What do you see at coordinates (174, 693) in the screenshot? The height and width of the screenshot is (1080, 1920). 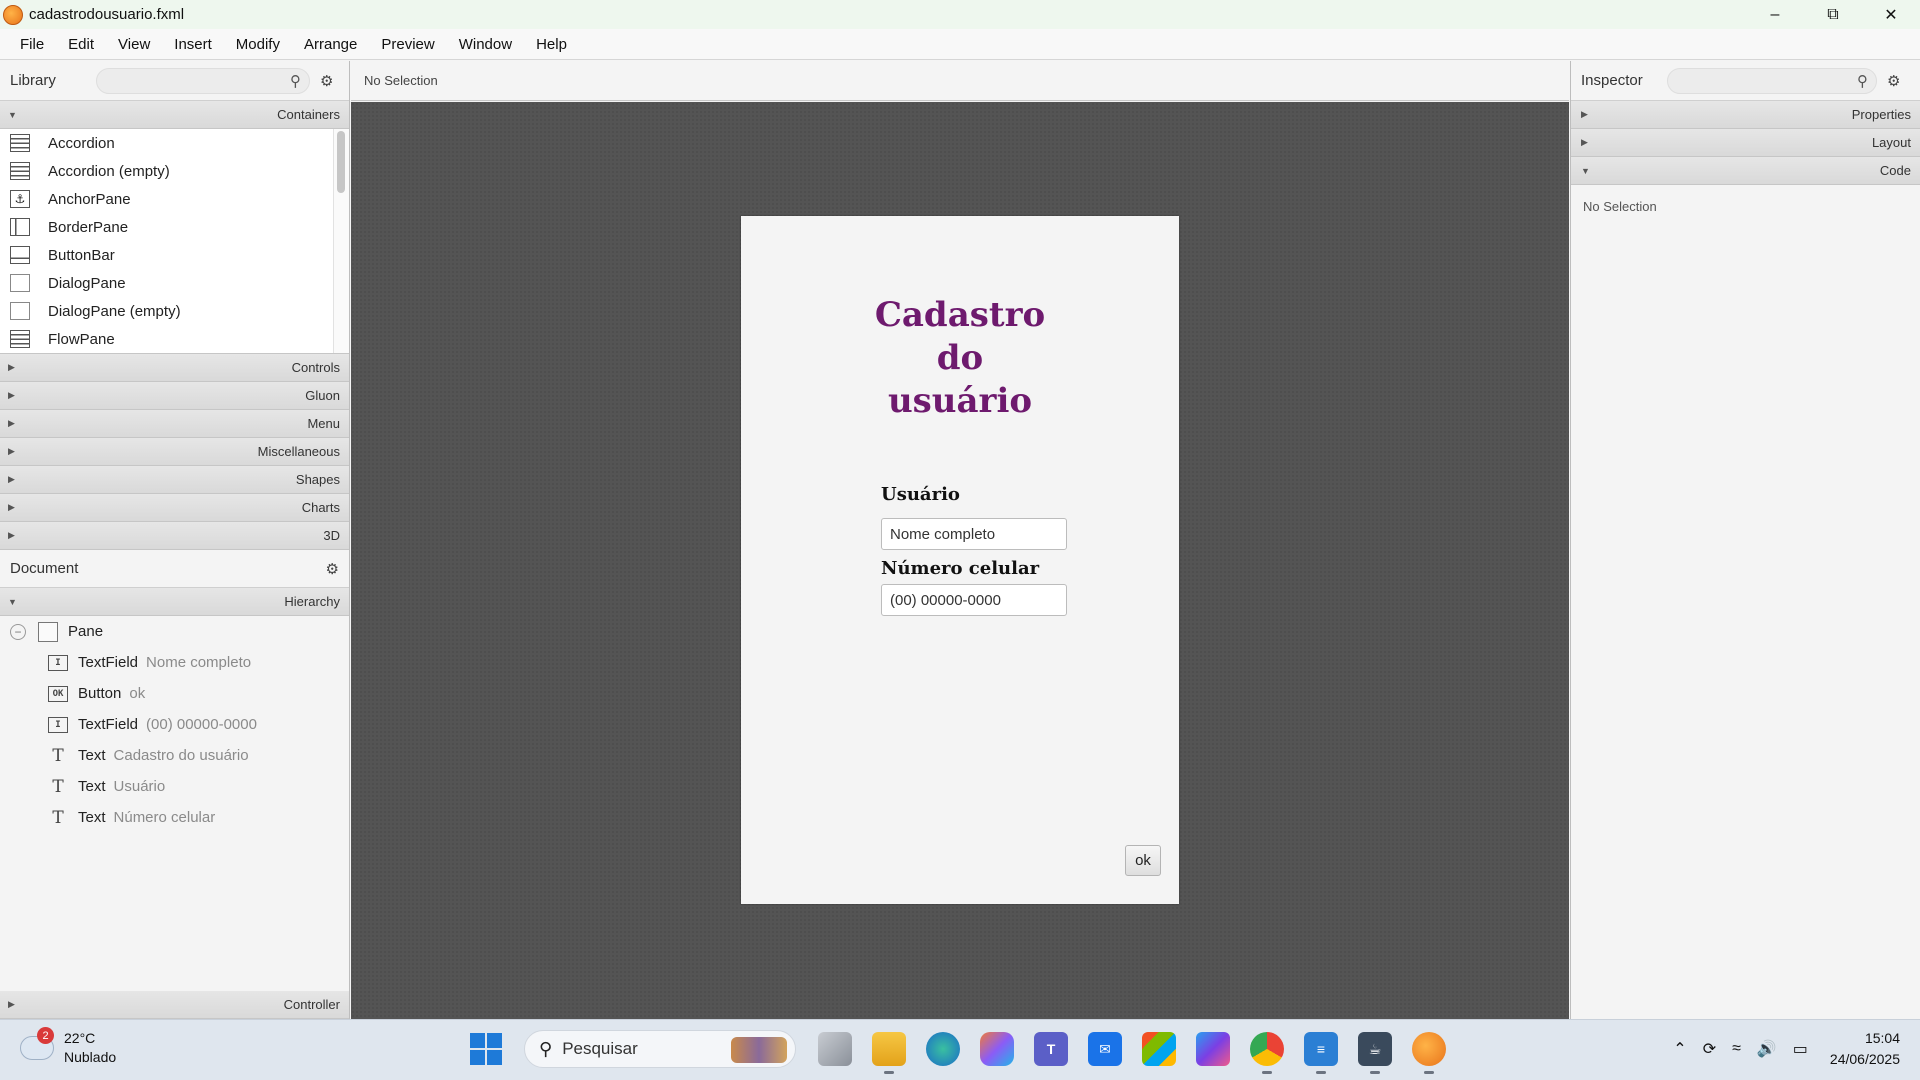 I see `tree-row: OK Button ok` at bounding box center [174, 693].